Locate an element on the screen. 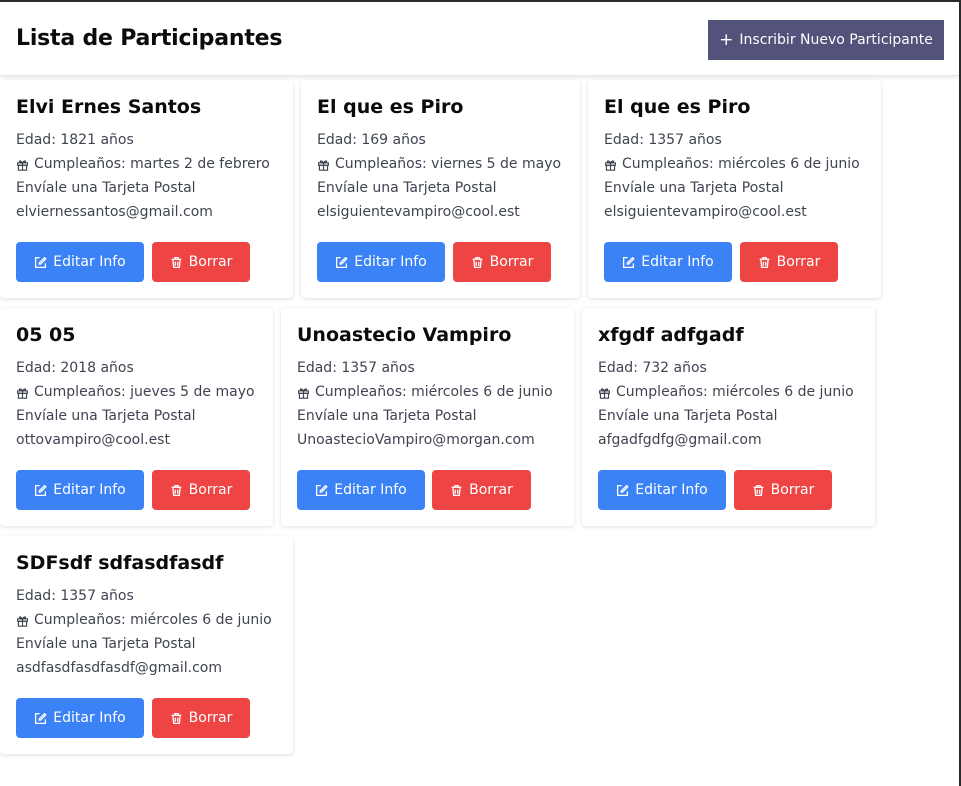  participant-age: Edad: 2018 años is located at coordinates (75, 368).